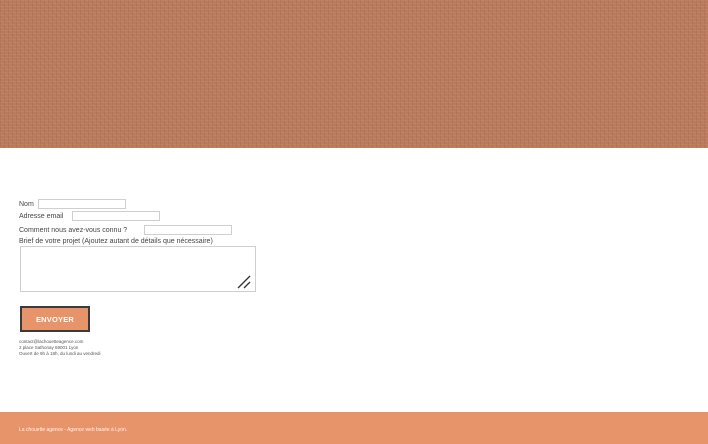 Image resolution: width=708 pixels, height=444 pixels. I want to click on name-input, so click(82, 204).